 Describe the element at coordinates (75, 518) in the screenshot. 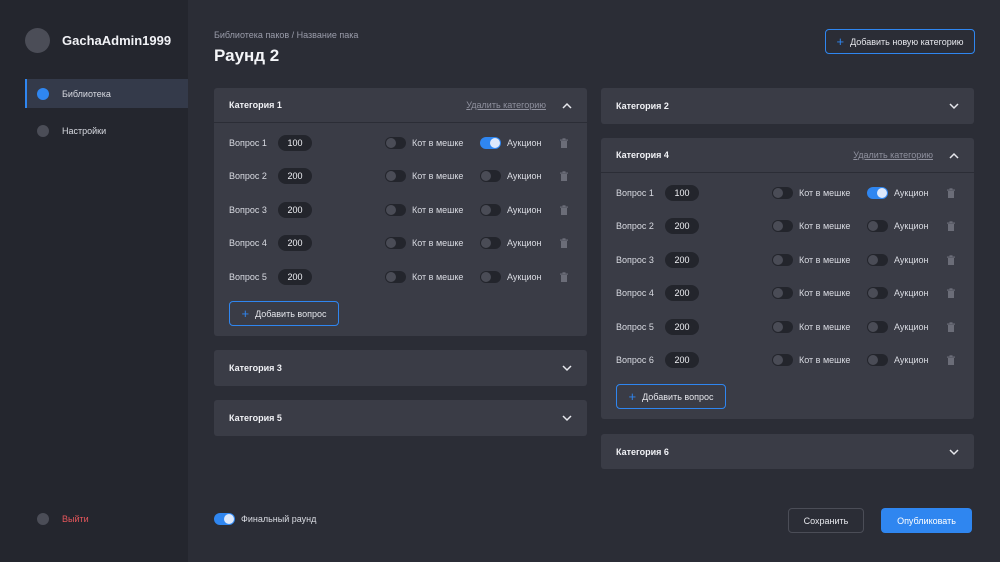

I see `logout-label: Выйти` at that location.